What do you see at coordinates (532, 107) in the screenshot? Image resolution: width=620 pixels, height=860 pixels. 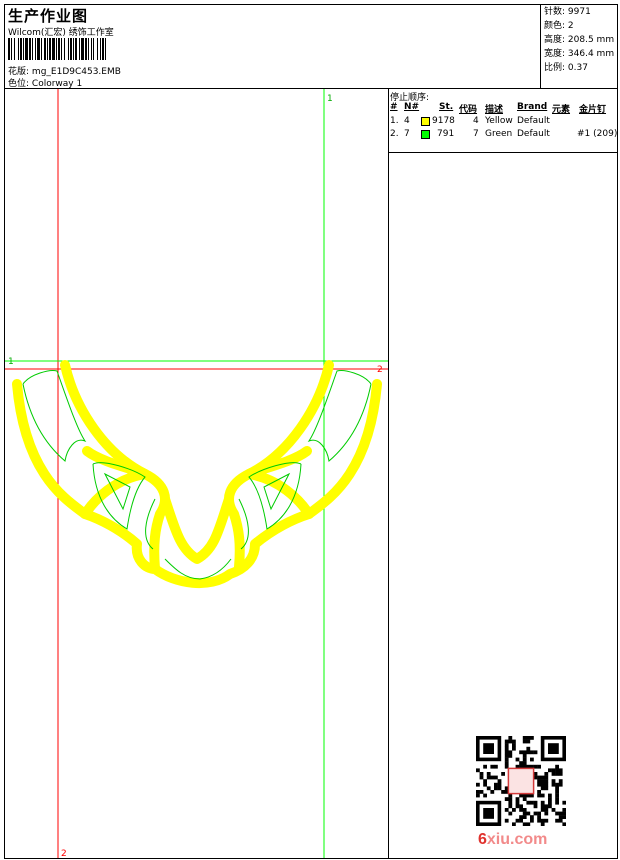 I see `col-brand: Brand` at bounding box center [532, 107].